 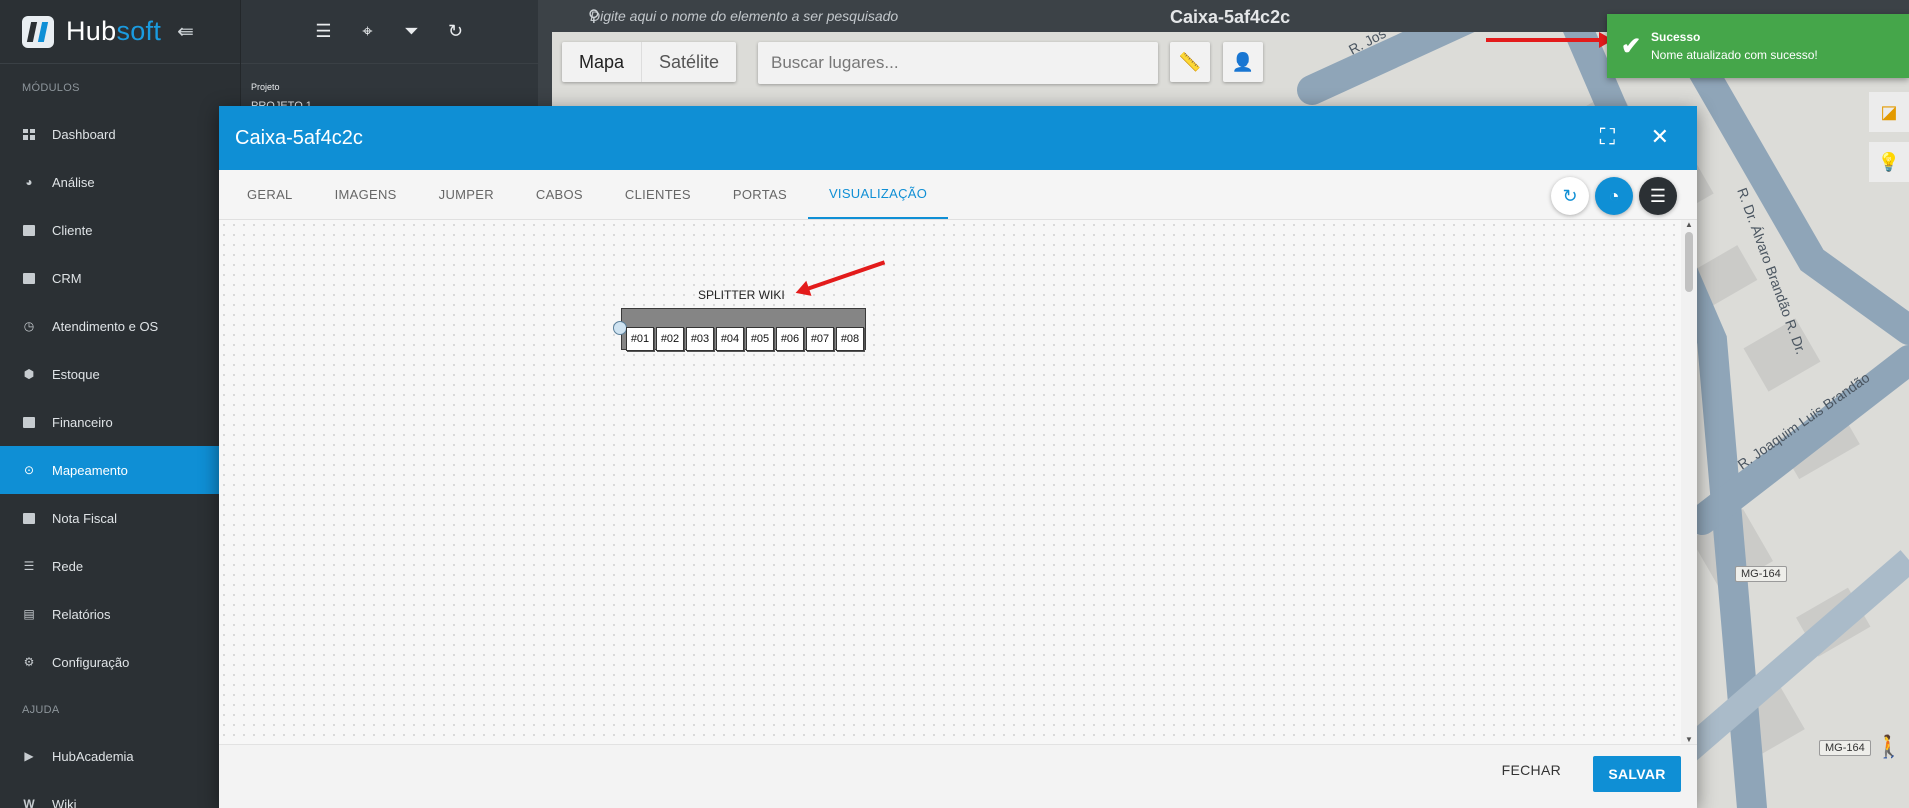 What do you see at coordinates (958, 138) in the screenshot?
I see `modal-header: Caixa-5af4c2c ⛶ ✕` at bounding box center [958, 138].